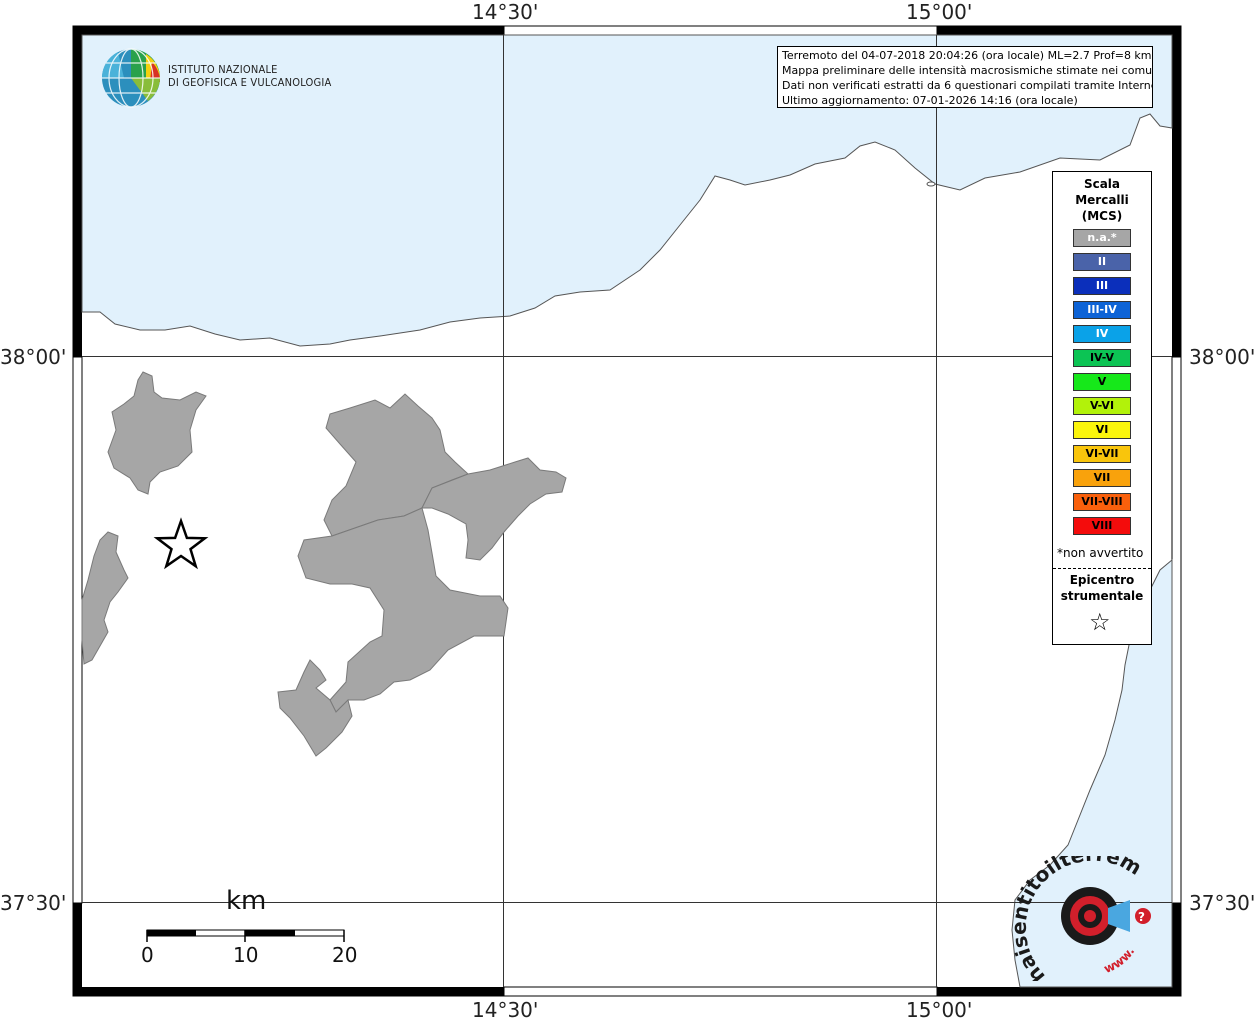  What do you see at coordinates (1102, 238) in the screenshot?
I see `legend-swatch: n.a.*` at bounding box center [1102, 238].